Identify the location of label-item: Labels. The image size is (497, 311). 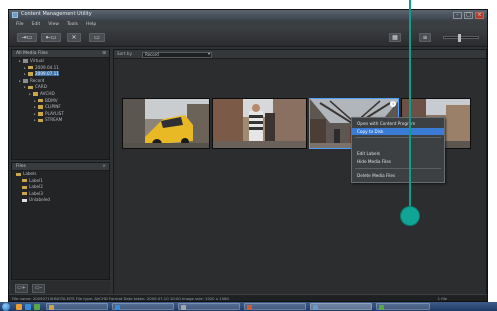
(60, 174).